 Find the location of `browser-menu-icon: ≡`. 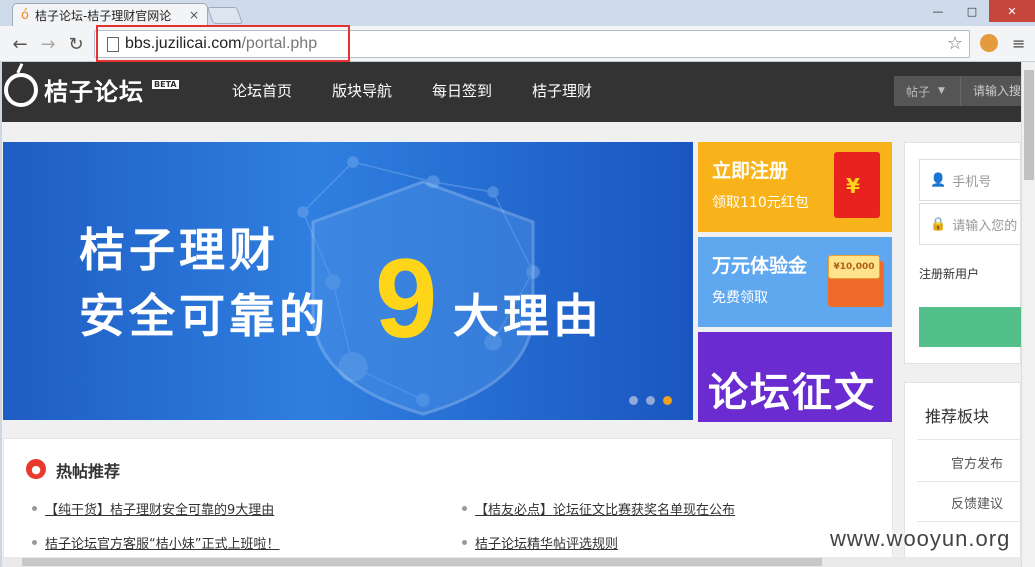

browser-menu-icon: ≡ is located at coordinates (1018, 43).